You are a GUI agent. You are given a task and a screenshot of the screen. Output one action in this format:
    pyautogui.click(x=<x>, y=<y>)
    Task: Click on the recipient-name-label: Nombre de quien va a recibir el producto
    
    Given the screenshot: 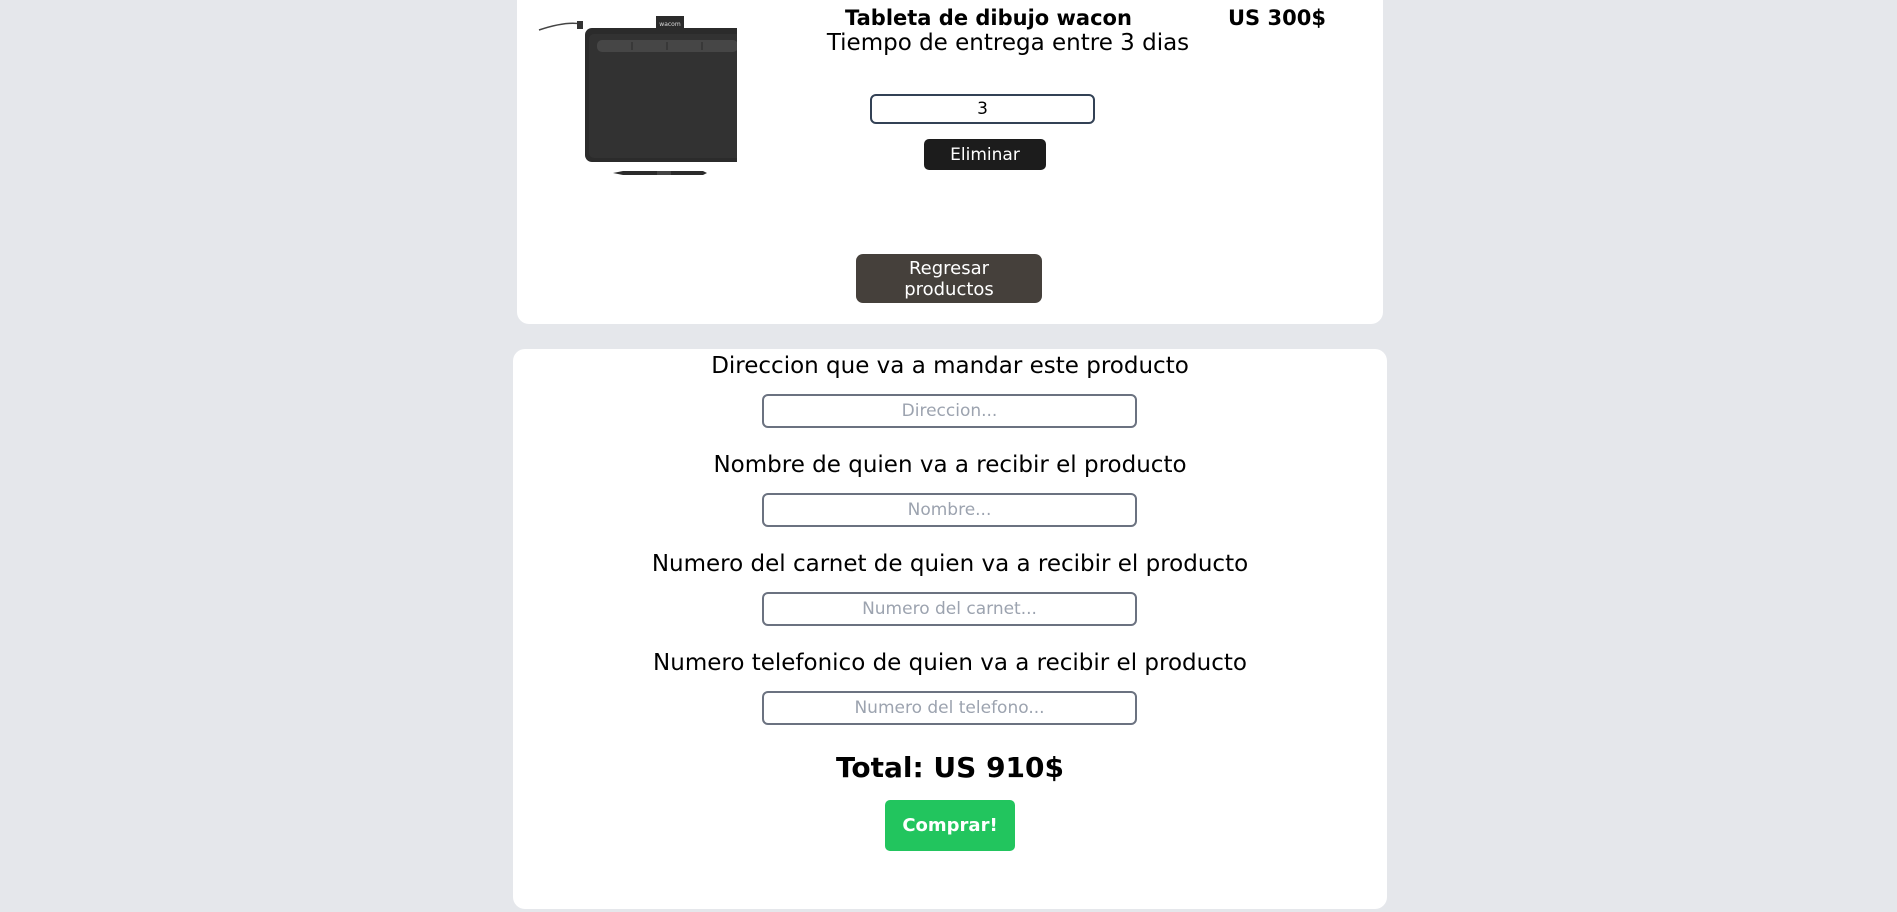 What is the action you would take?
    pyautogui.click(x=950, y=465)
    